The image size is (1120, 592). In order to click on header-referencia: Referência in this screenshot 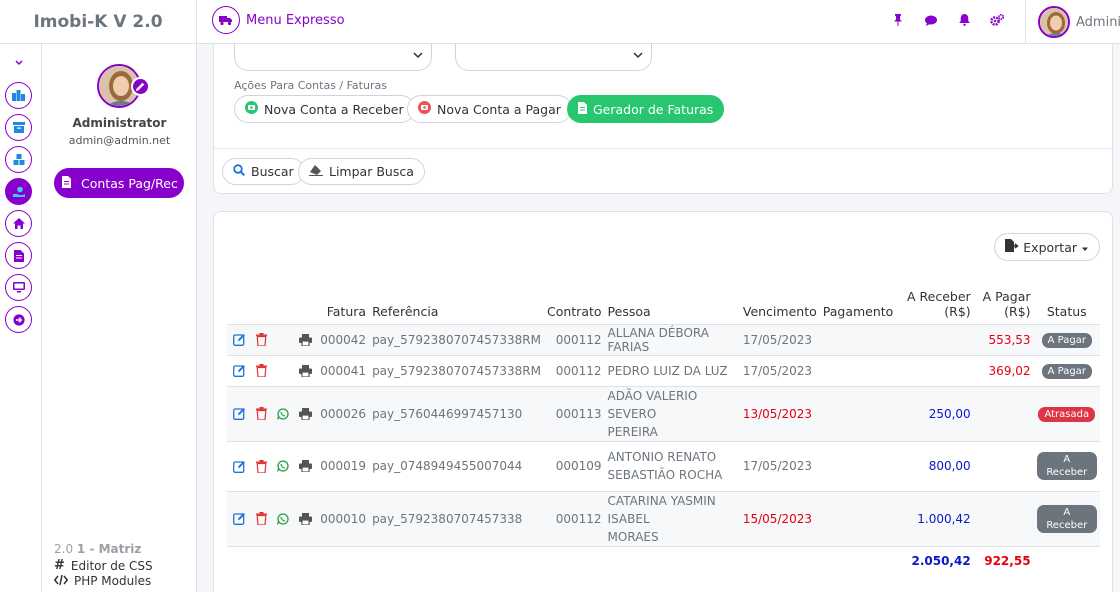, I will do `click(456, 301)`.